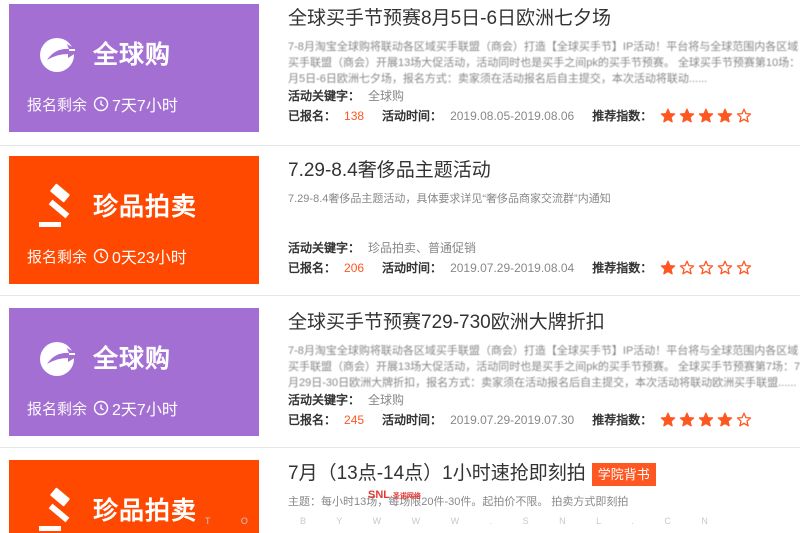  Describe the element at coordinates (512, 419) in the screenshot. I see `time-value: 2019.07.29-2019.07.30` at that location.